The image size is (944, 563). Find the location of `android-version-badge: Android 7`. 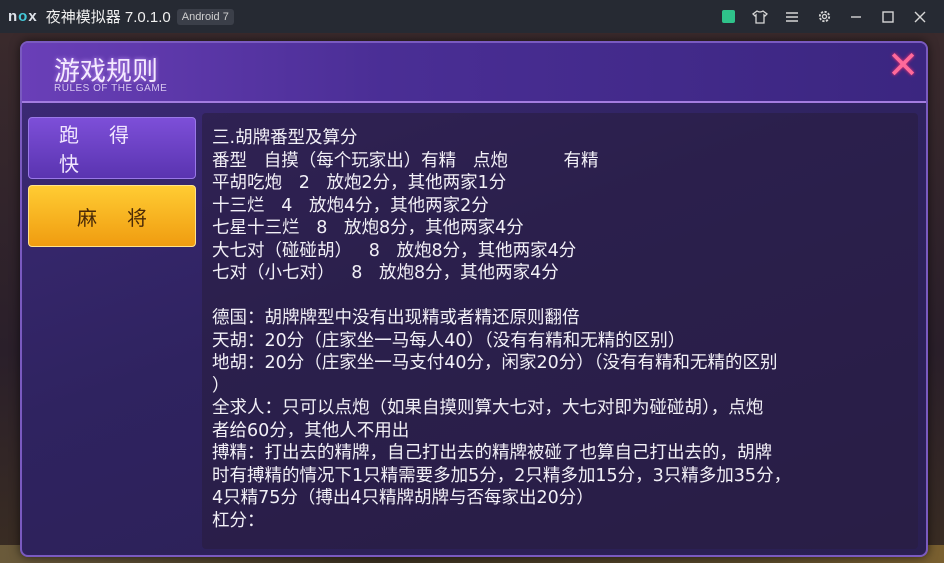

android-version-badge: Android 7 is located at coordinates (205, 16).